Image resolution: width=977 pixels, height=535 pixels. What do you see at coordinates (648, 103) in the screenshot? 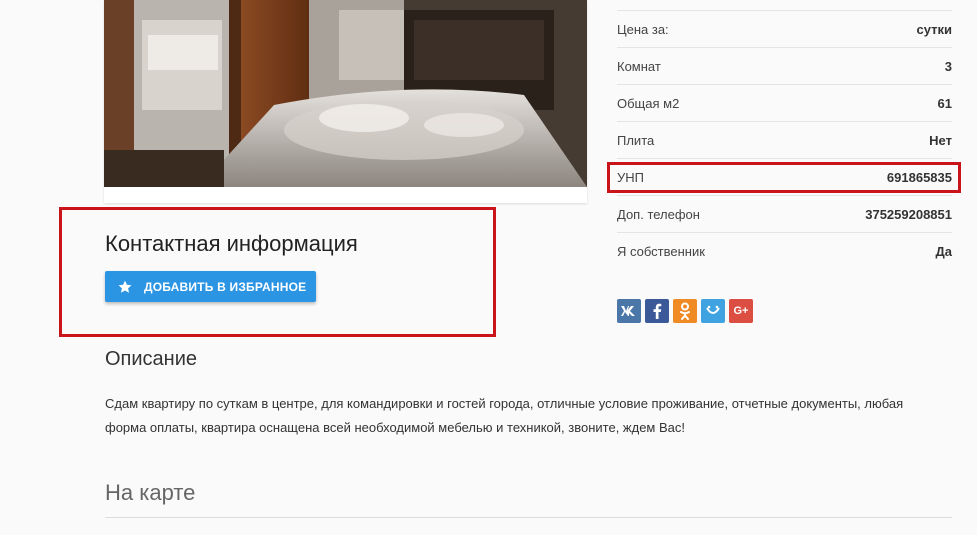
I see `property-key: Общая м2` at bounding box center [648, 103].